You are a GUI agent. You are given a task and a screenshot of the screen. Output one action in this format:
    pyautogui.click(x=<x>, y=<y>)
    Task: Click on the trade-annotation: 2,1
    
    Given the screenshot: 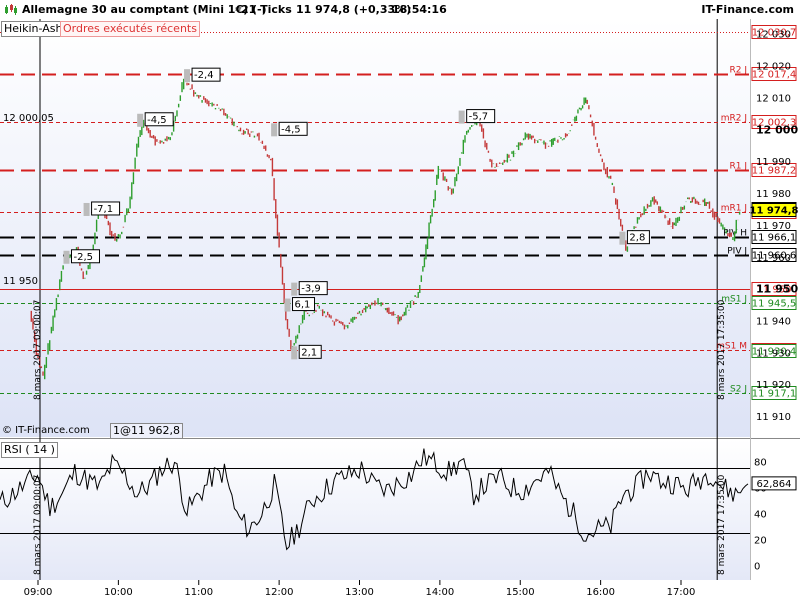 What is the action you would take?
    pyautogui.click(x=306, y=352)
    